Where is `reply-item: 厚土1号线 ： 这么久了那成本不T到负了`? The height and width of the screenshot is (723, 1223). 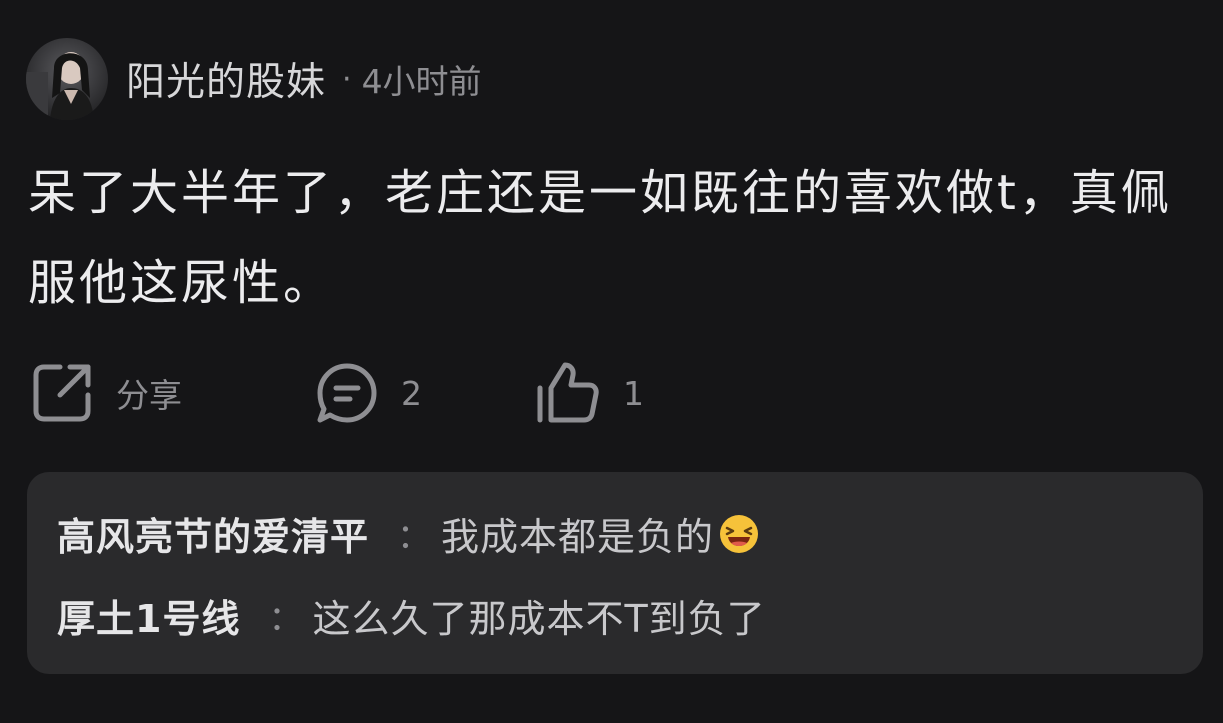 reply-item: 厚土1号线 ： 这么久了那成本不T到负了 is located at coordinates (411, 615).